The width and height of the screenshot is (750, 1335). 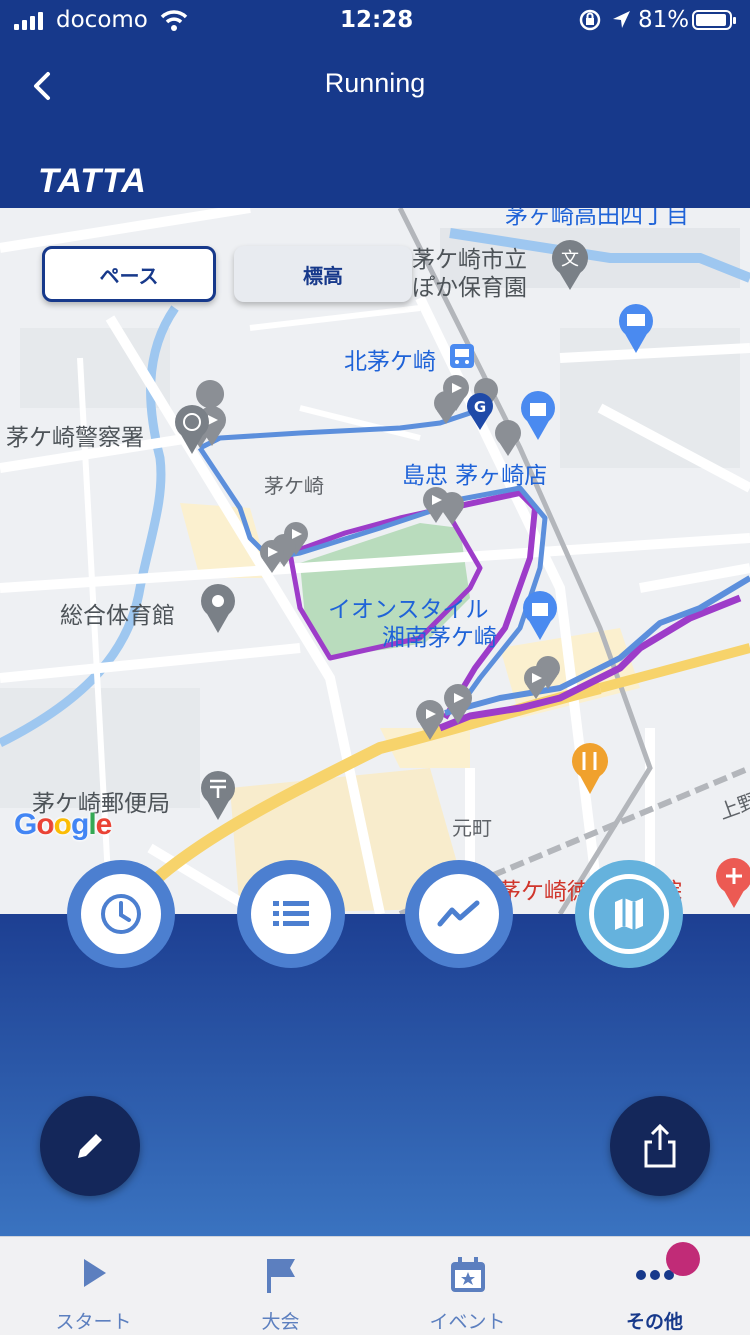 I want to click on tab-bar: スタート 大会 イベント その他, so click(x=375, y=1285).